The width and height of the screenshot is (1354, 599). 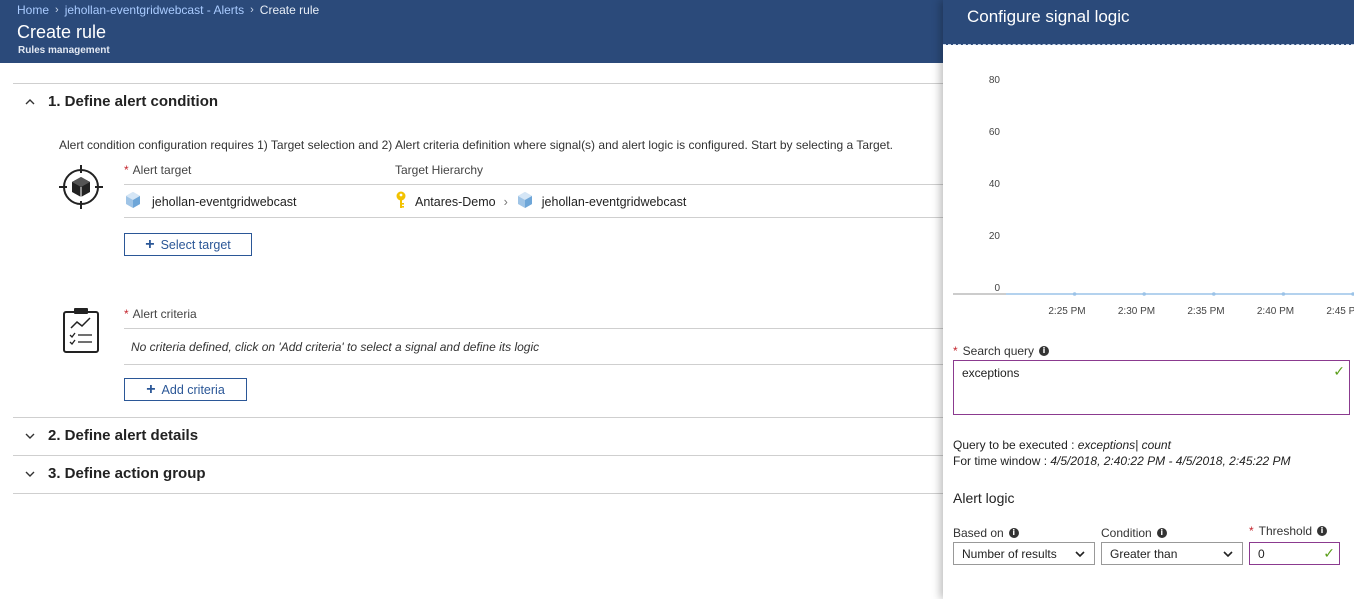 What do you see at coordinates (1048, 16) in the screenshot?
I see `panel-title: Configure signal logic` at bounding box center [1048, 16].